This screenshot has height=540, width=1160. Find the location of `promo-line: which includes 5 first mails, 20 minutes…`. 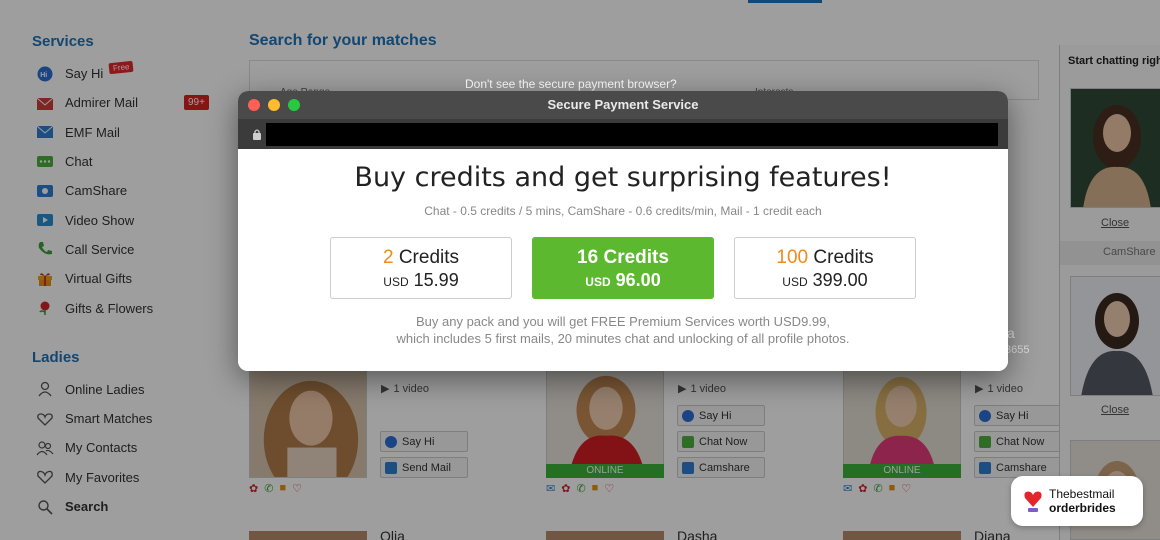

promo-line: which includes 5 first mails, 20 minutes… is located at coordinates (623, 338).